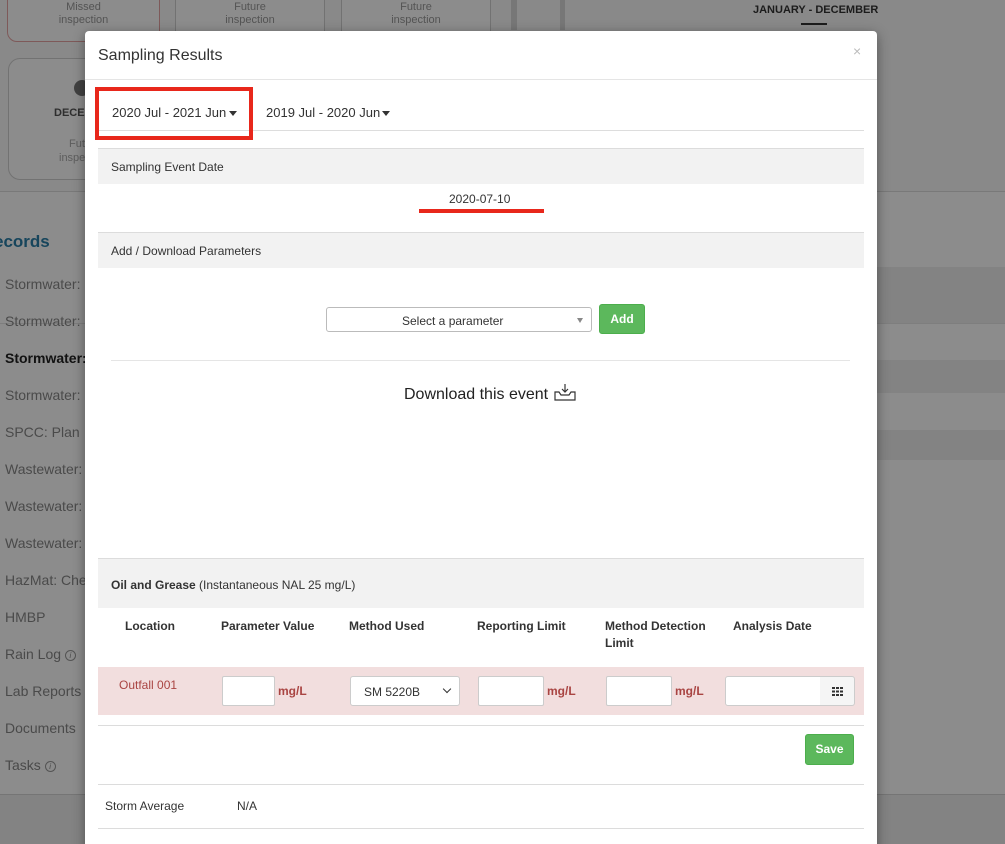 The height and width of the screenshot is (844, 1005). What do you see at coordinates (481, 166) in the screenshot?
I see `sampling-event-section: Sampling Event Date` at bounding box center [481, 166].